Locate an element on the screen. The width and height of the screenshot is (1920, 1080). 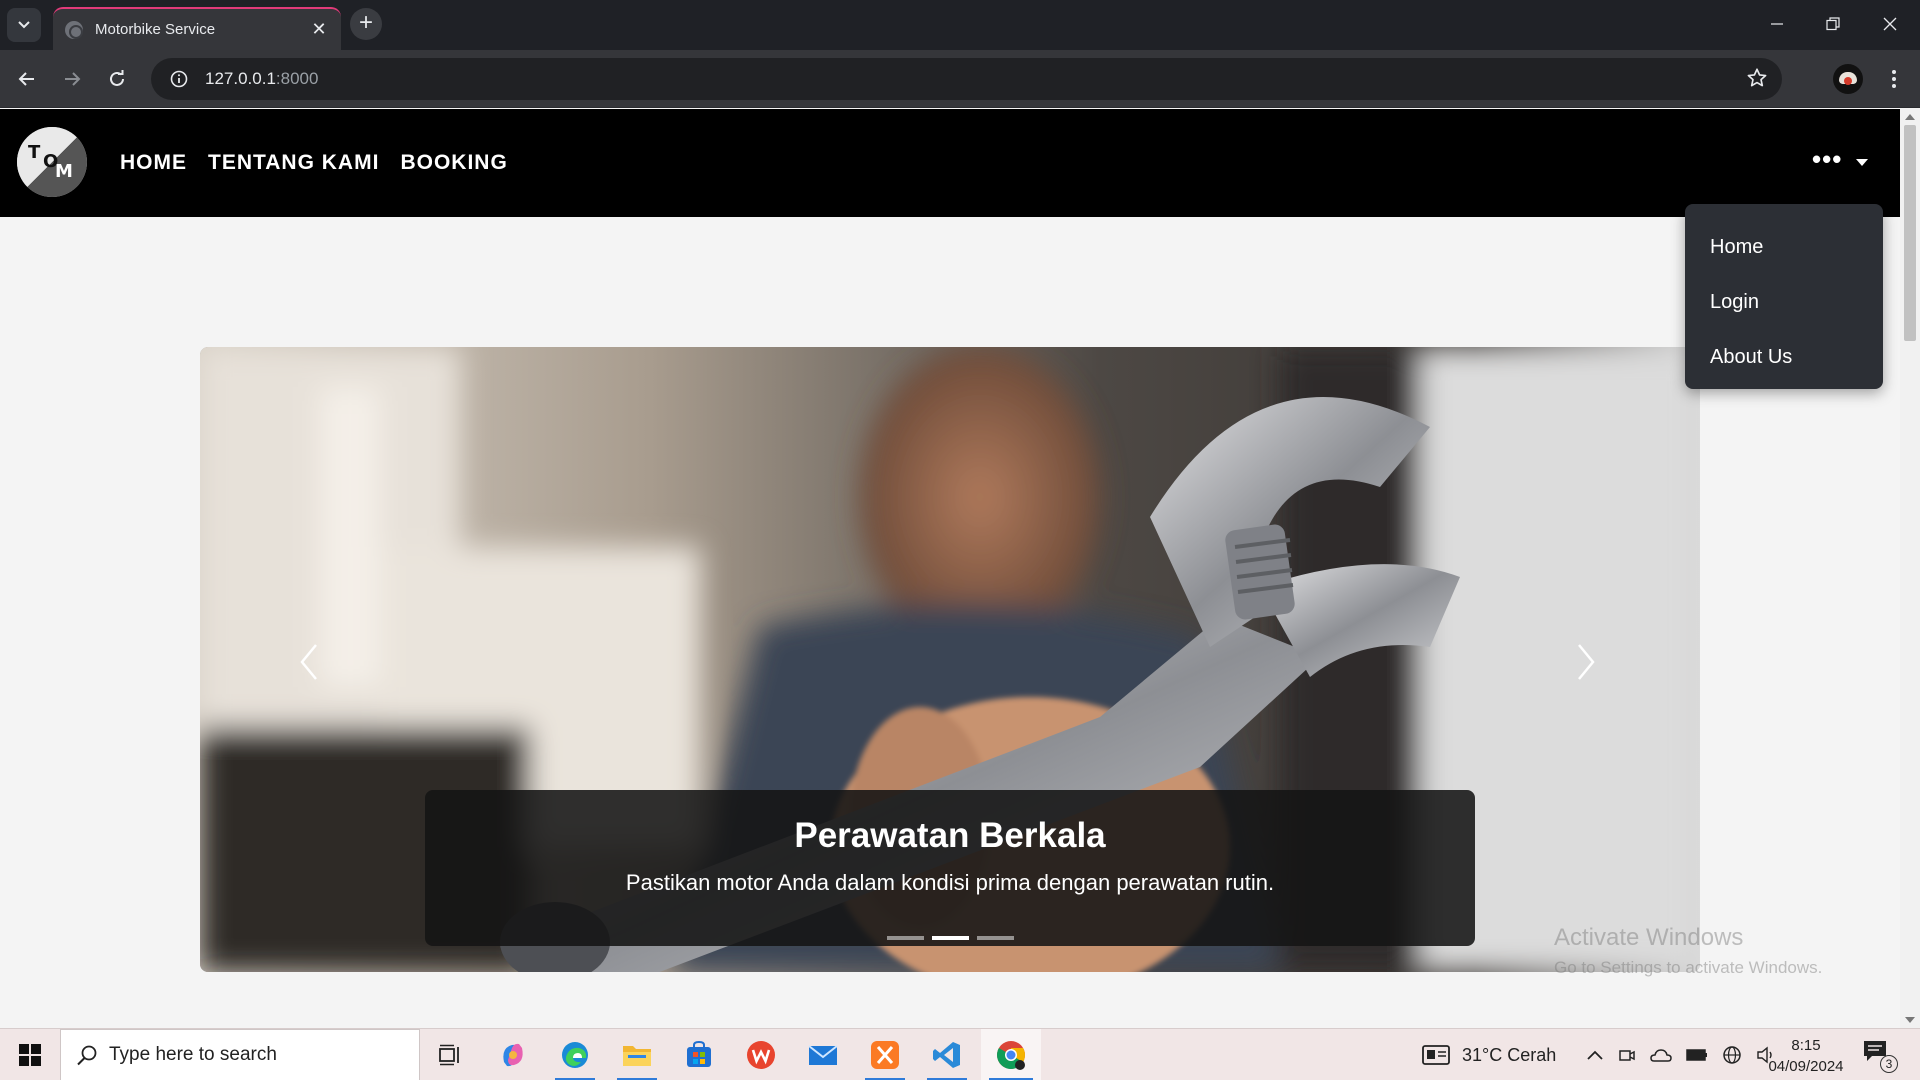
carousel-prev-button is located at coordinates (310, 662).